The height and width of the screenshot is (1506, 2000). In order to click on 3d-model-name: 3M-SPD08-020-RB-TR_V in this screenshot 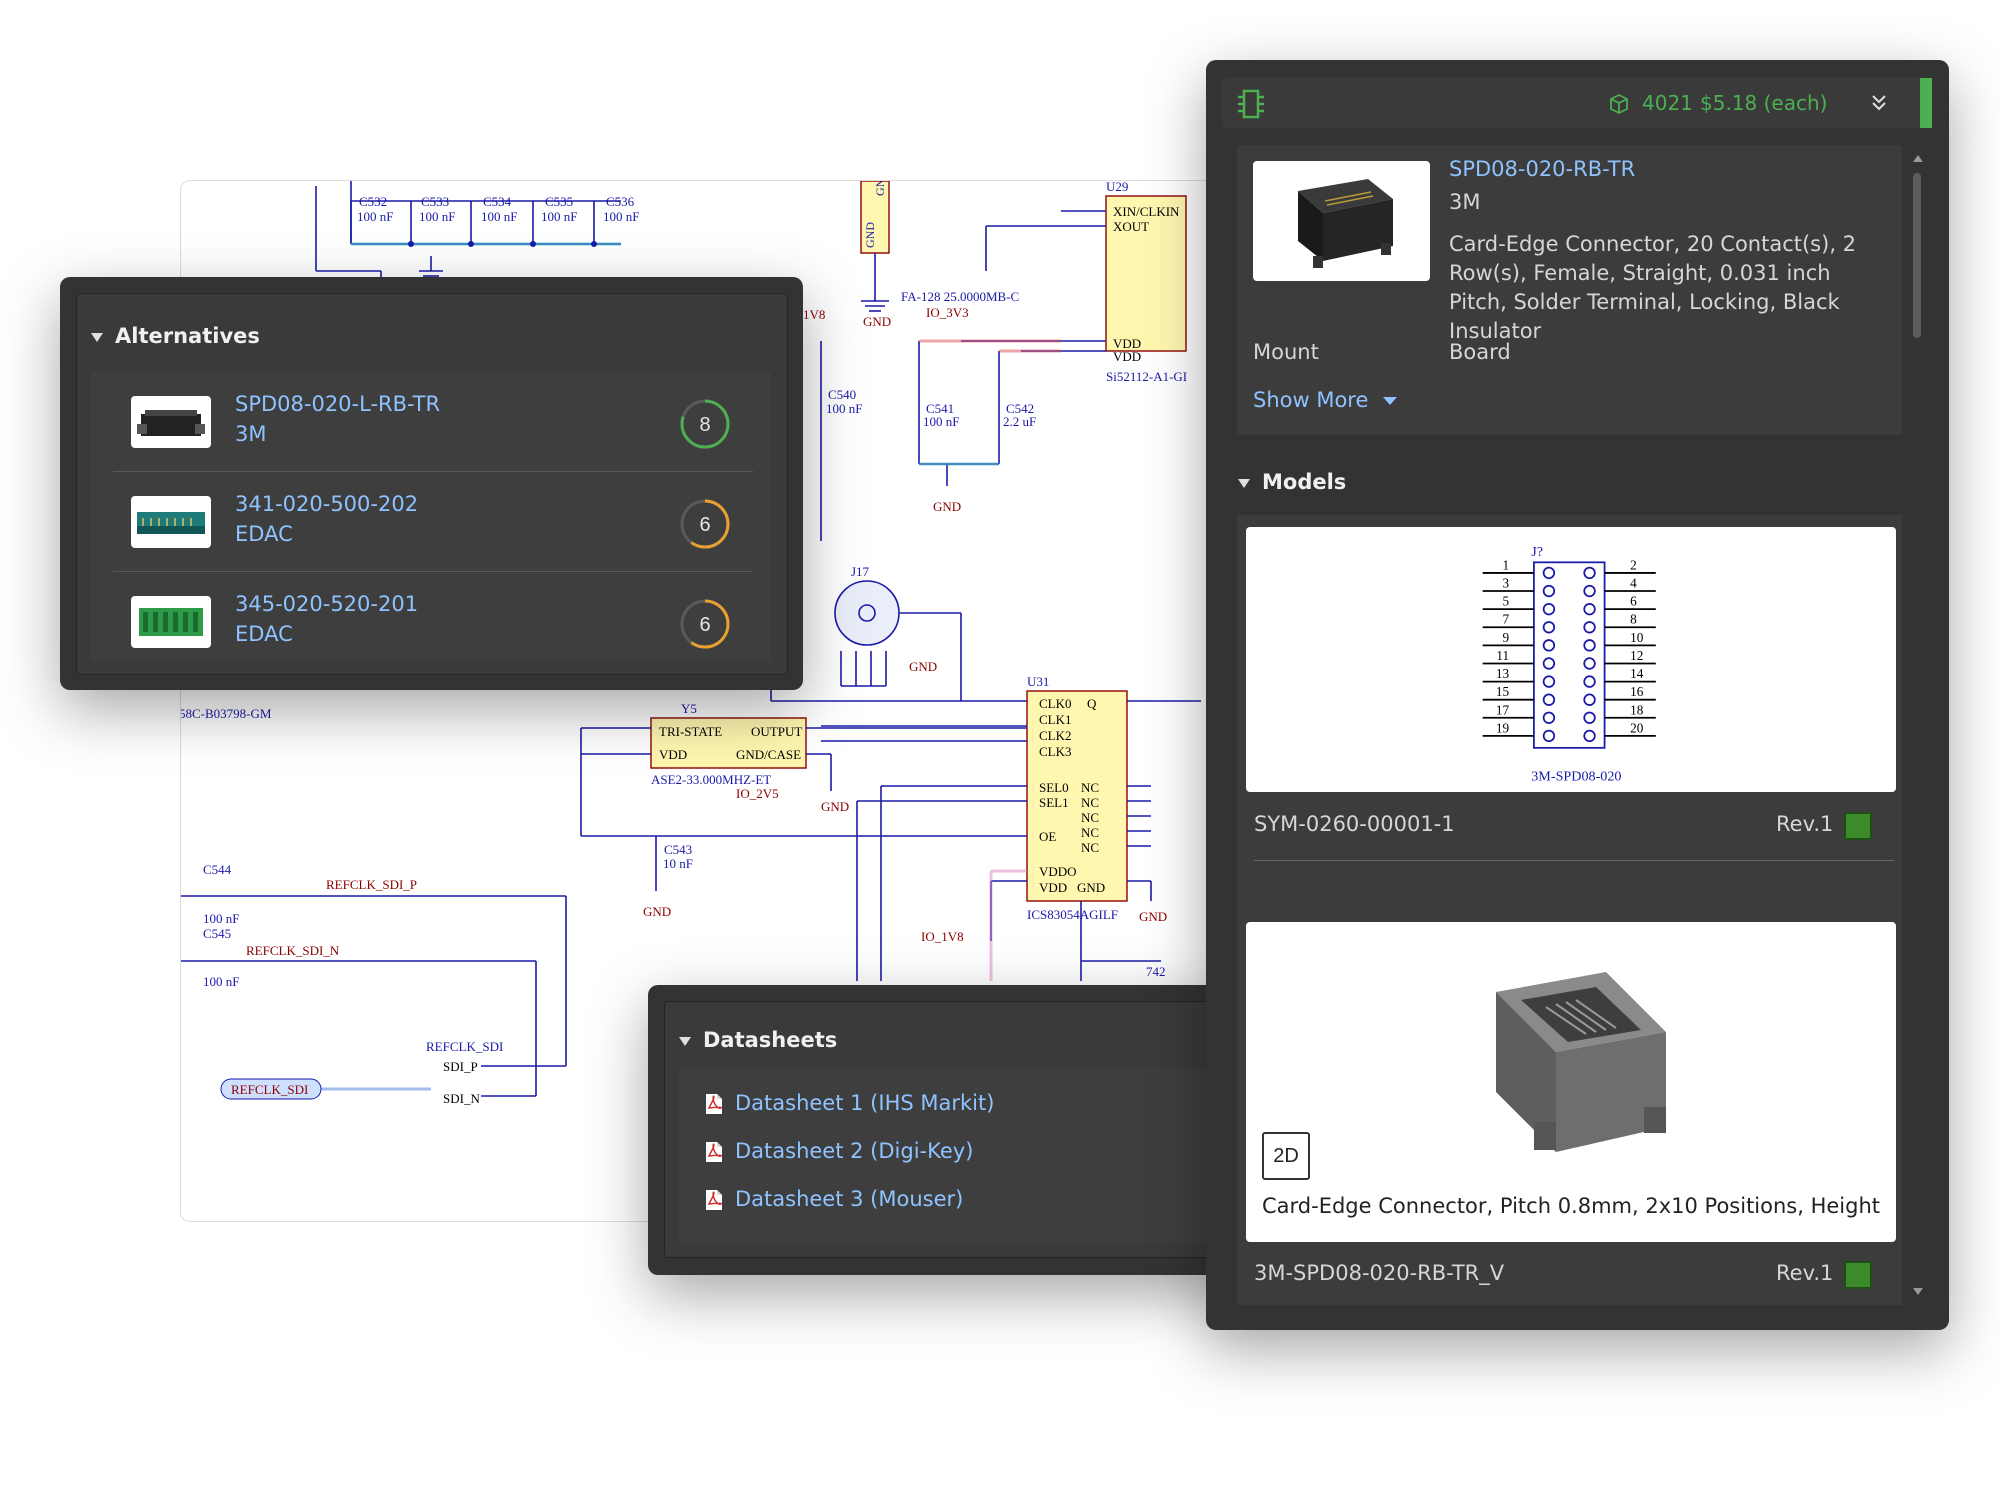, I will do `click(1379, 1273)`.